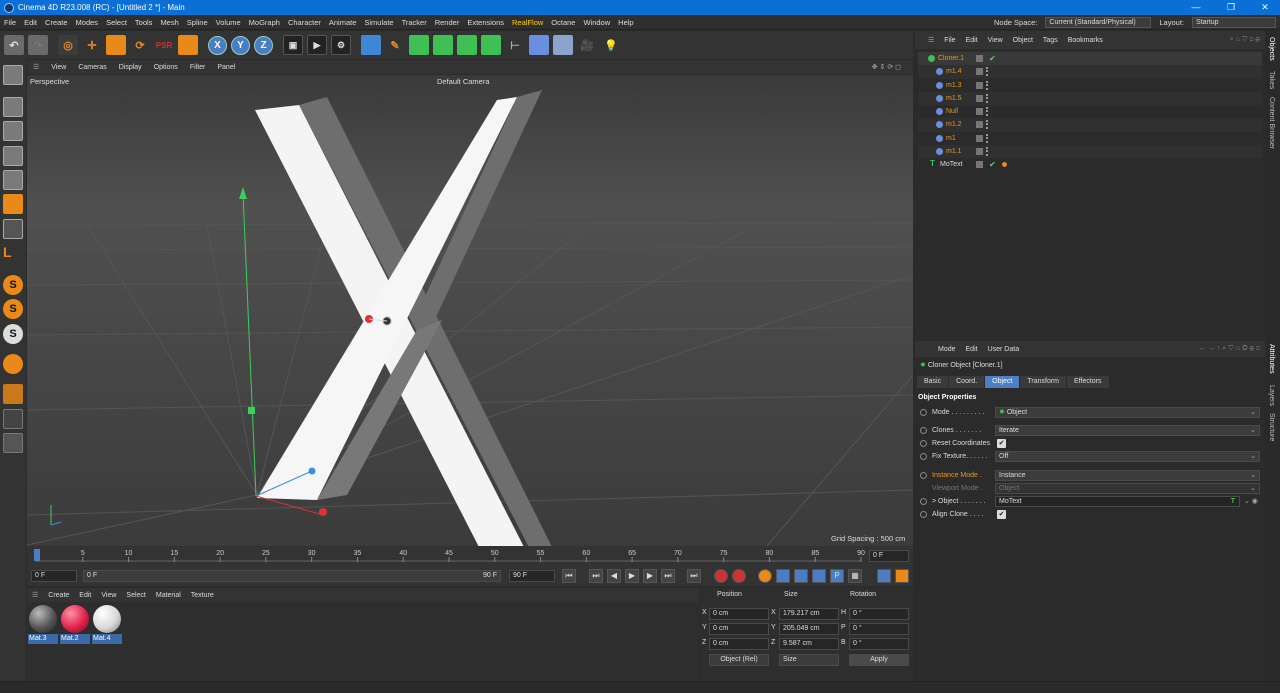 This screenshot has width=1280, height=693. I want to click on attribute-nav-icons: ← → ↑ ⌕ ▽ ⌂ ◎ ⊕ ◻, so click(1229, 349).